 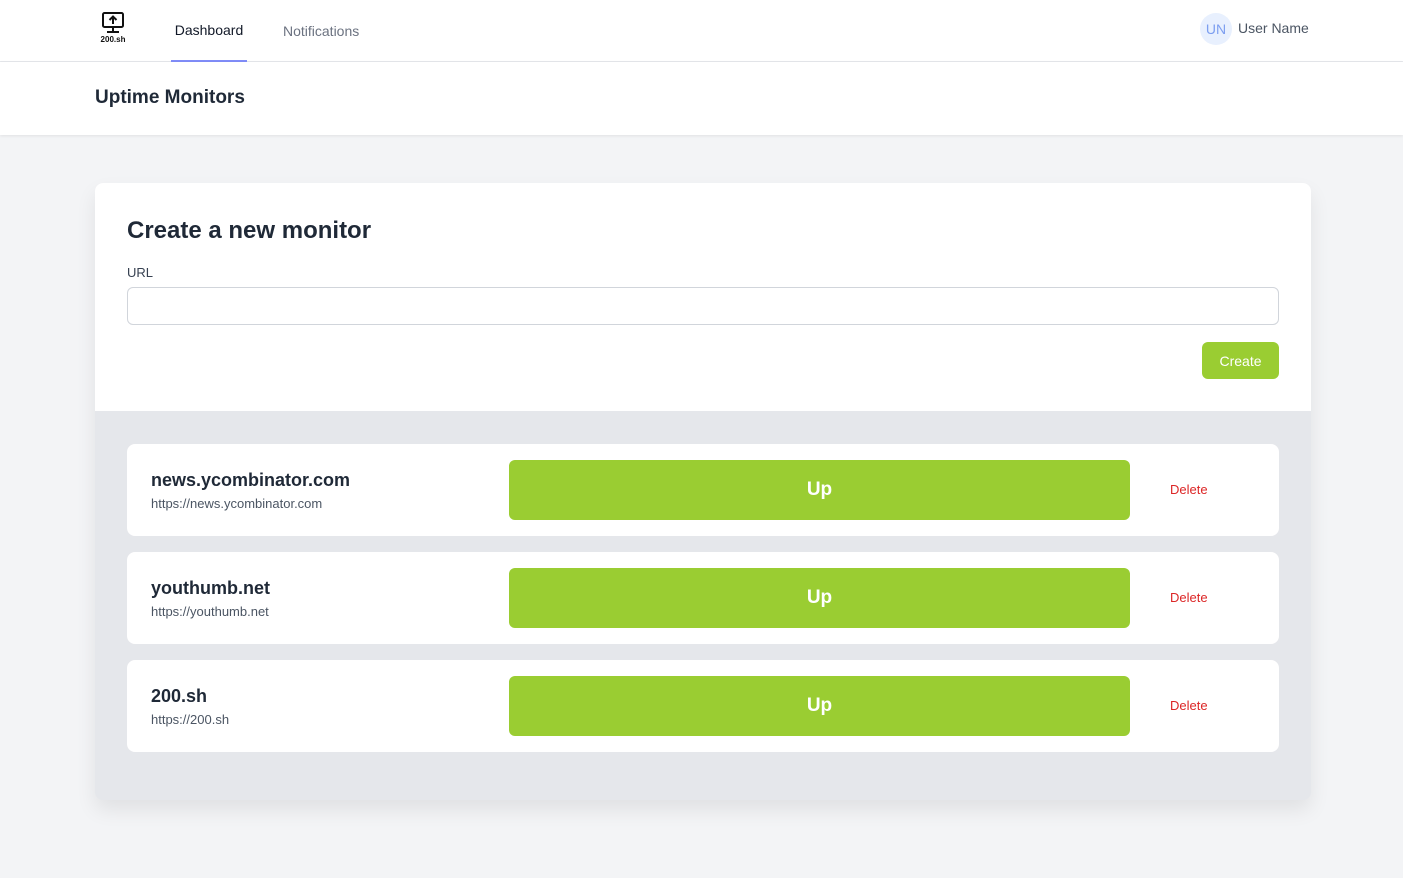 What do you see at coordinates (113, 22) in the screenshot?
I see `monitor-upload-icon` at bounding box center [113, 22].